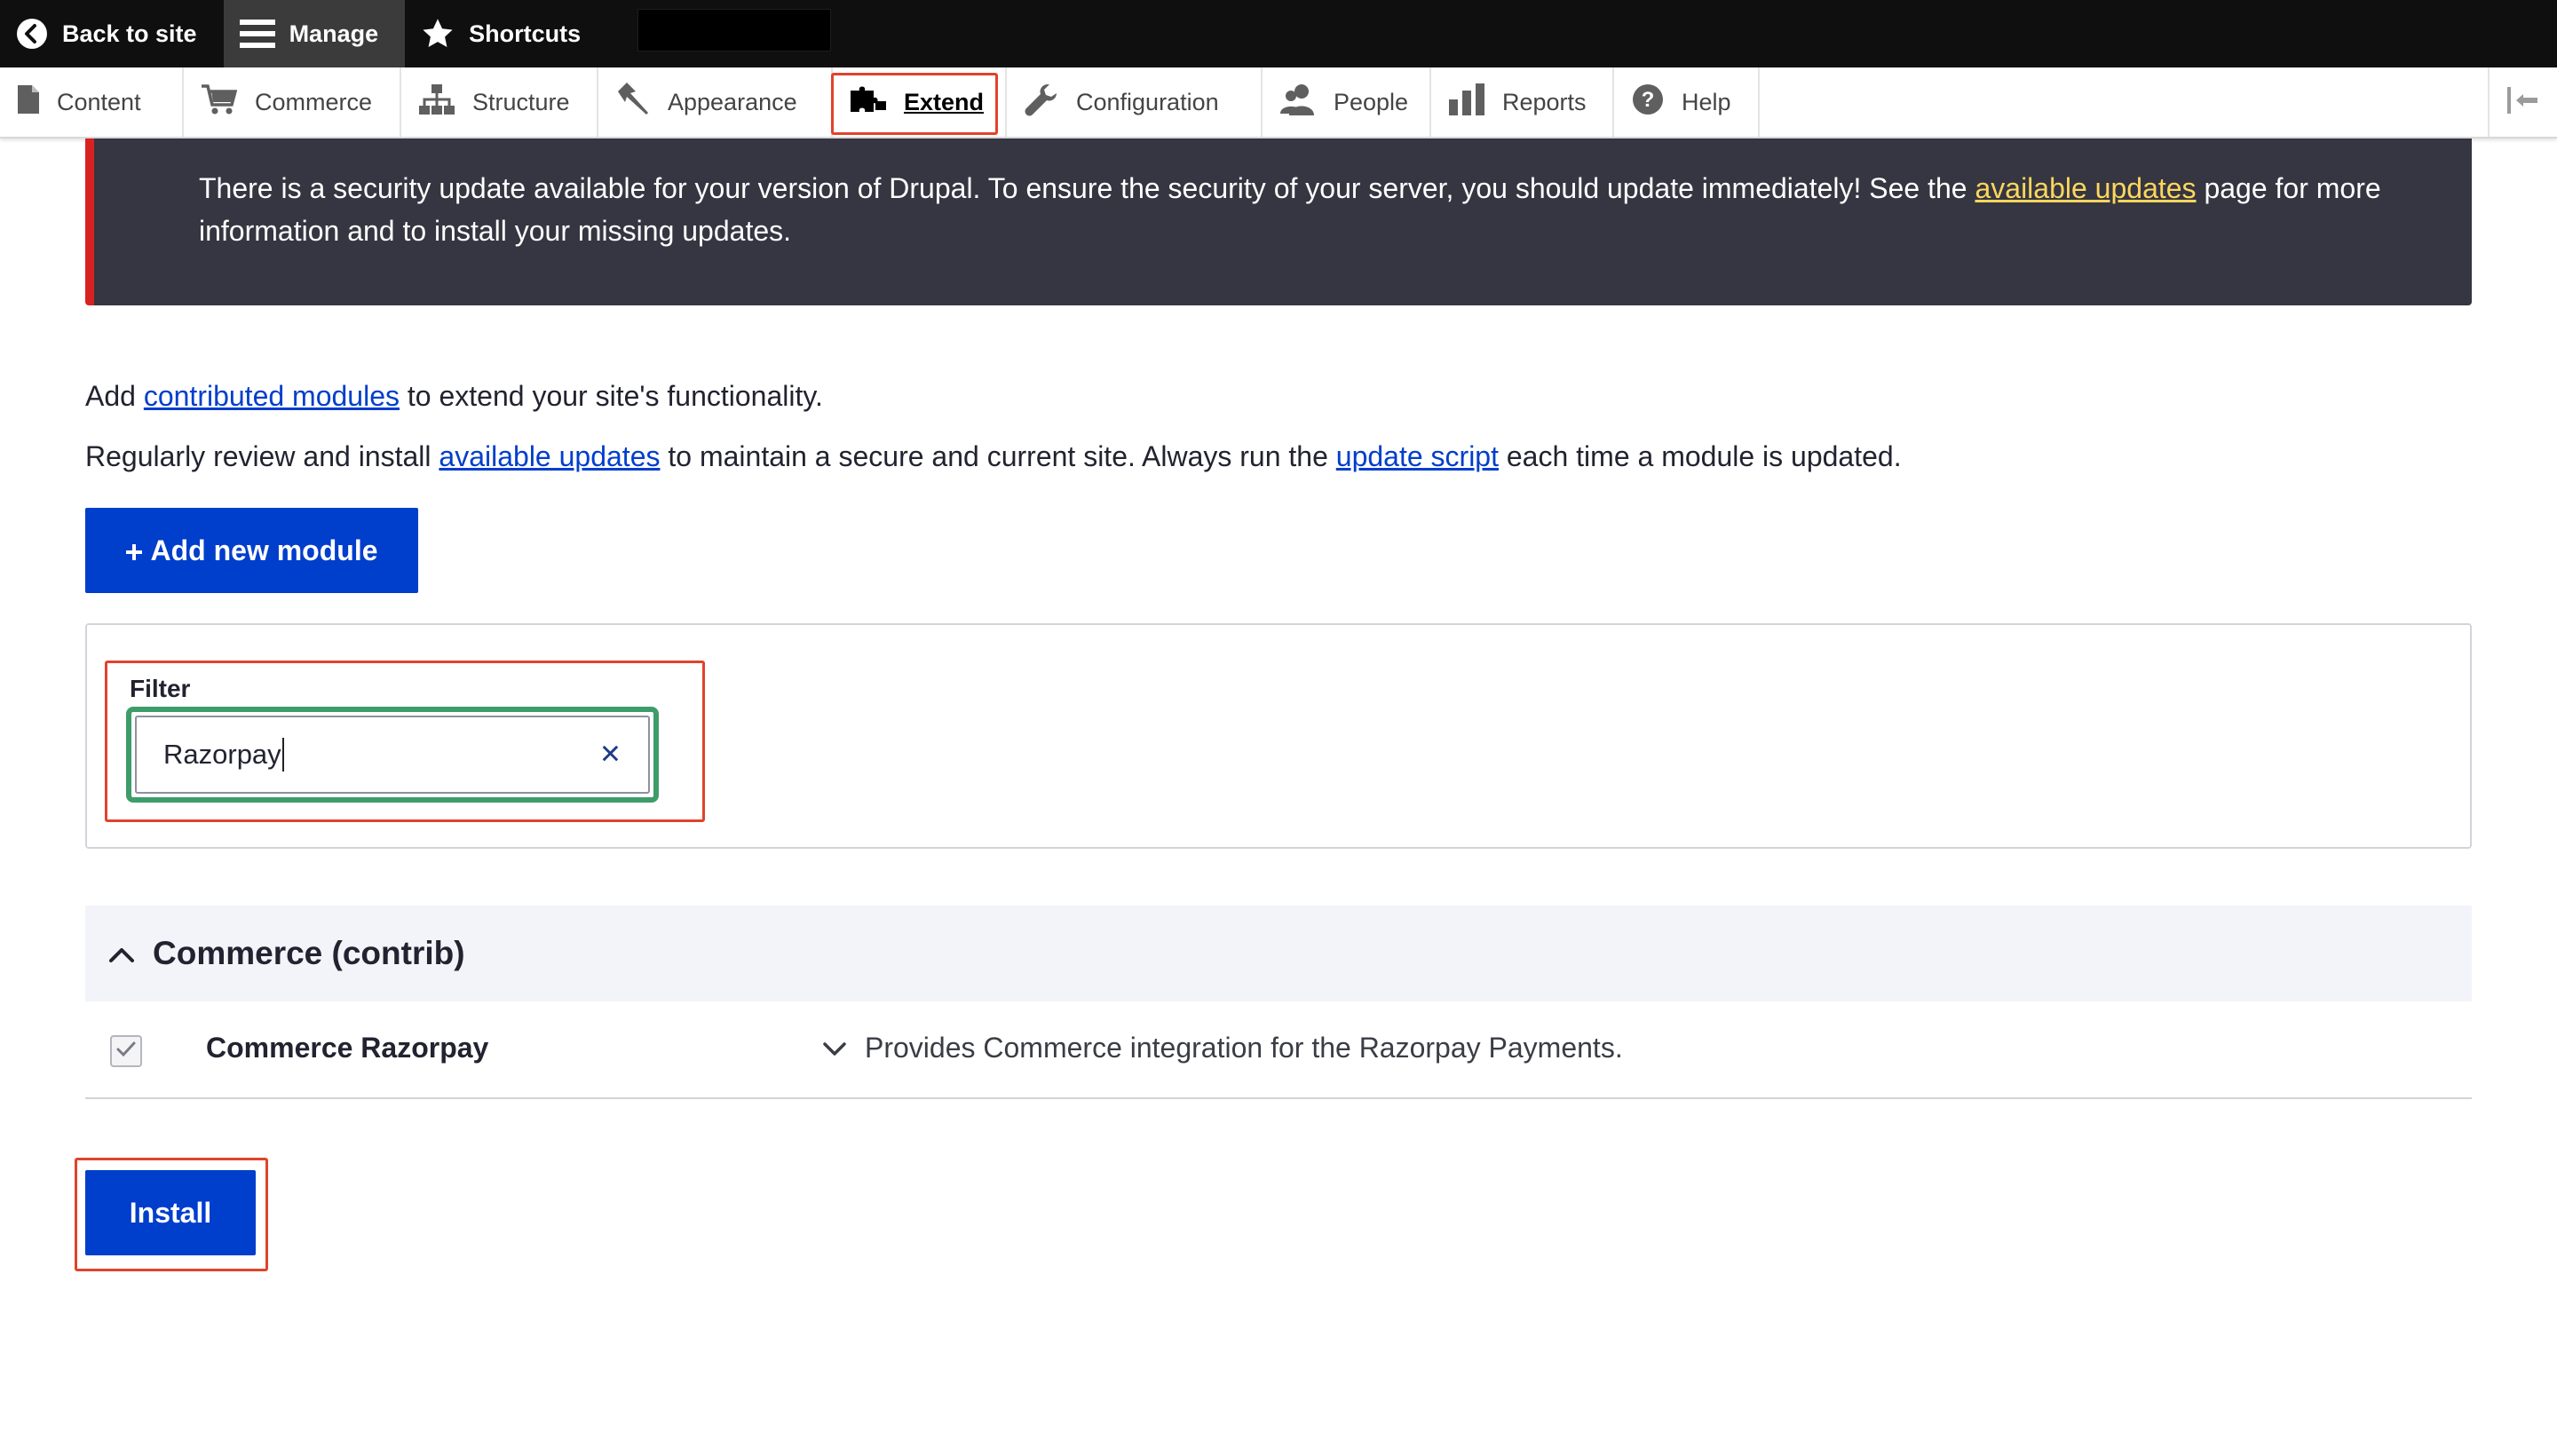 Image resolution: width=2557 pixels, height=1456 pixels. I want to click on file-icon, so click(28, 102).